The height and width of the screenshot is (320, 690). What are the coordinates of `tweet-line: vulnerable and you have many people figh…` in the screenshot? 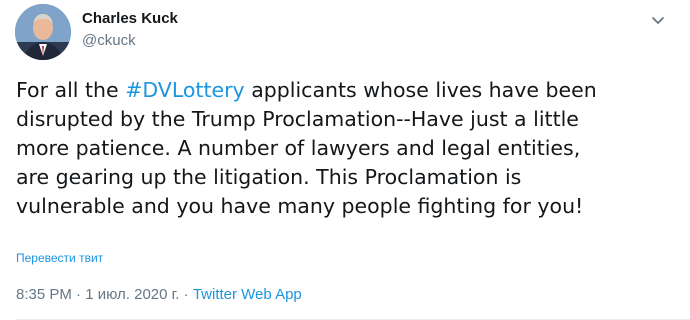 It's located at (300, 206).